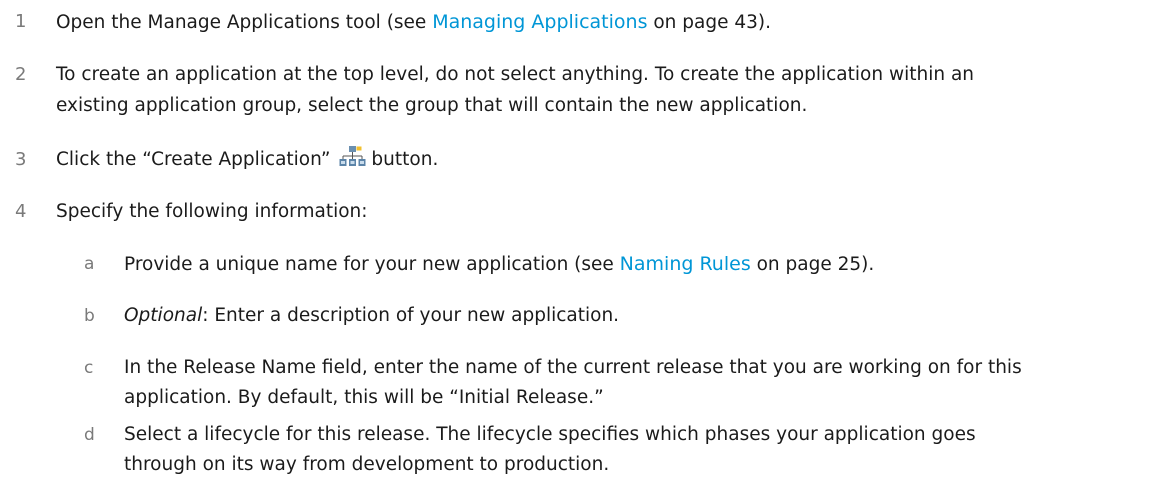  What do you see at coordinates (709, 22) in the screenshot?
I see `step-text: on page 43).` at bounding box center [709, 22].